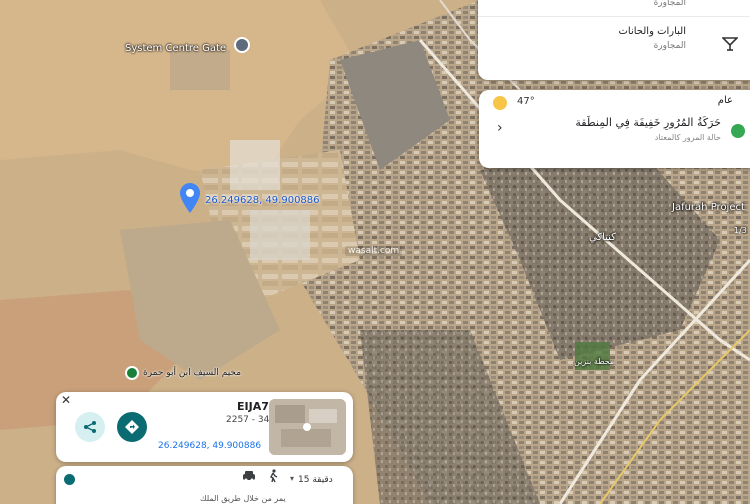 Image resolution: width=750 pixels, height=504 pixels. Describe the element at coordinates (708, 207) in the screenshot. I see `label-jafurah: Jafurah Project` at that location.